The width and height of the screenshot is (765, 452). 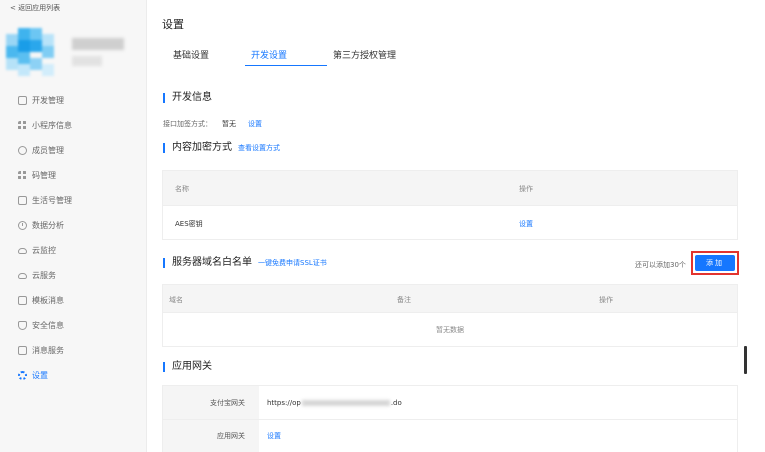 I want to click on grid-icon, so click(x=22, y=125).